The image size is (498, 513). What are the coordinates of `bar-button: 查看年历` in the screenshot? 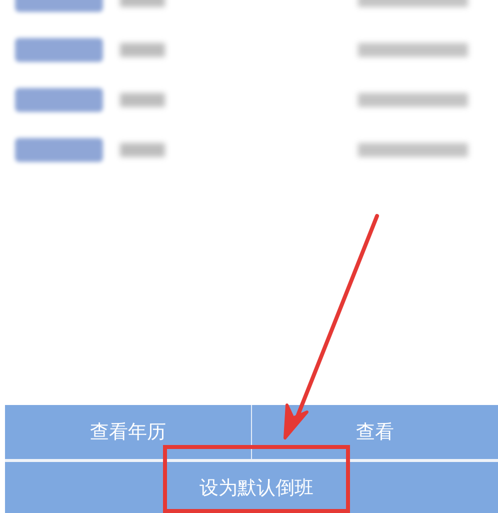 It's located at (128, 432).